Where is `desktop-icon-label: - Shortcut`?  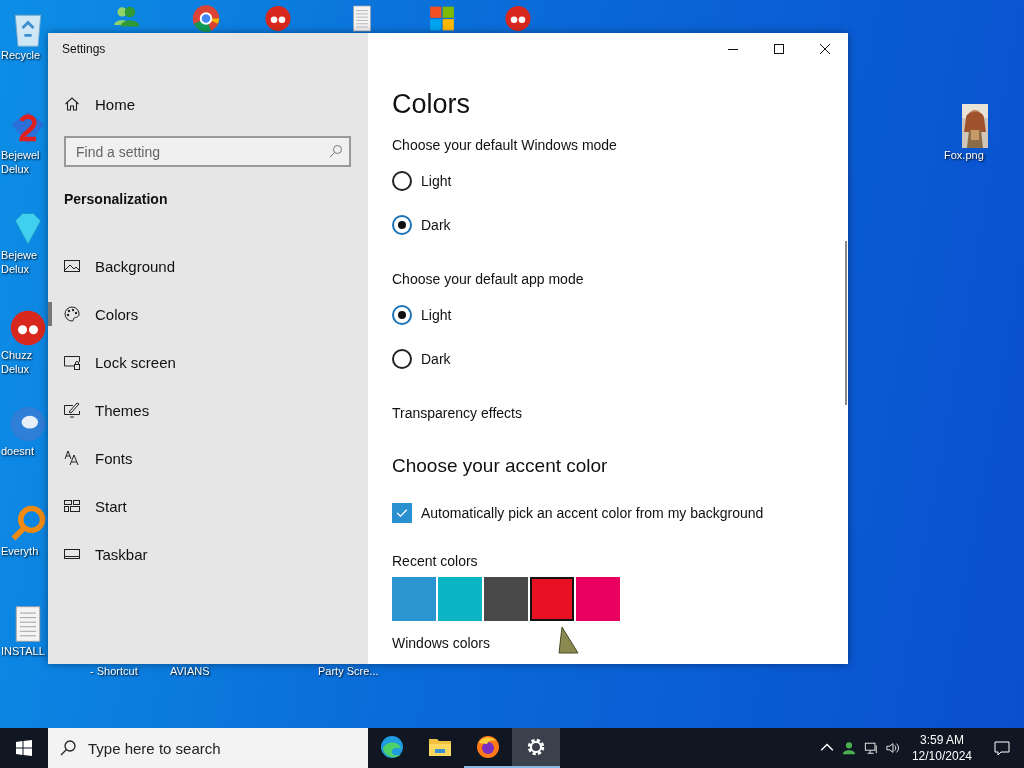 desktop-icon-label: - Shortcut is located at coordinates (114, 671).